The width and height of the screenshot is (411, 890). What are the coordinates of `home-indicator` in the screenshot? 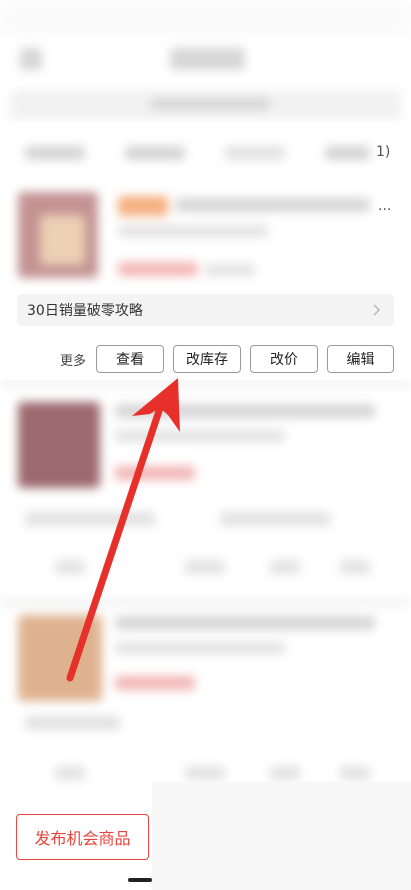 It's located at (140, 880).